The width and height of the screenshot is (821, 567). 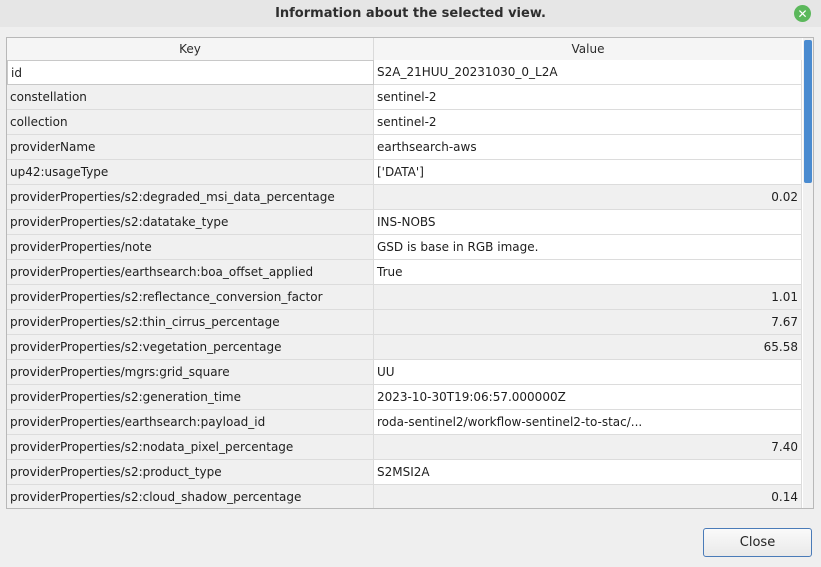 I want to click on table-row: providerProperties/mgrs:grid_square UU, so click(x=404, y=372).